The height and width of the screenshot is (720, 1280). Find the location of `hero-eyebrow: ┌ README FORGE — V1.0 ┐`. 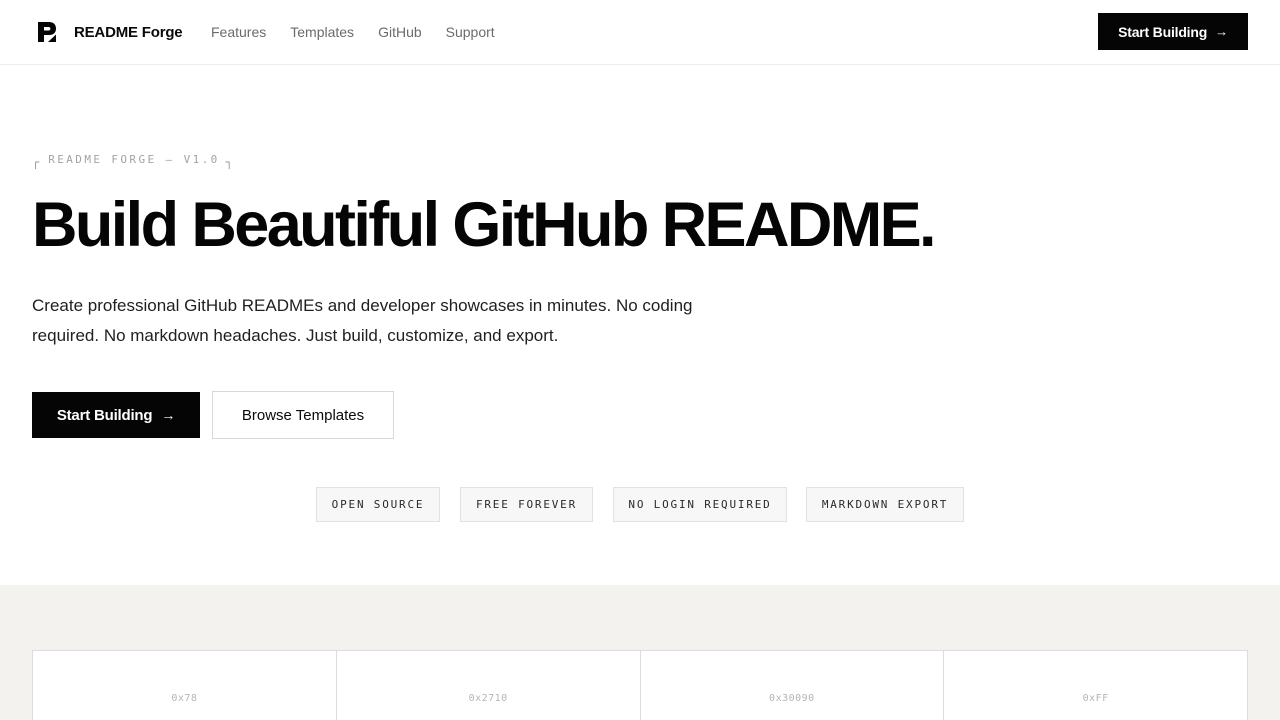

hero-eyebrow: ┌ README FORGE — V1.0 ┐ is located at coordinates (132, 160).